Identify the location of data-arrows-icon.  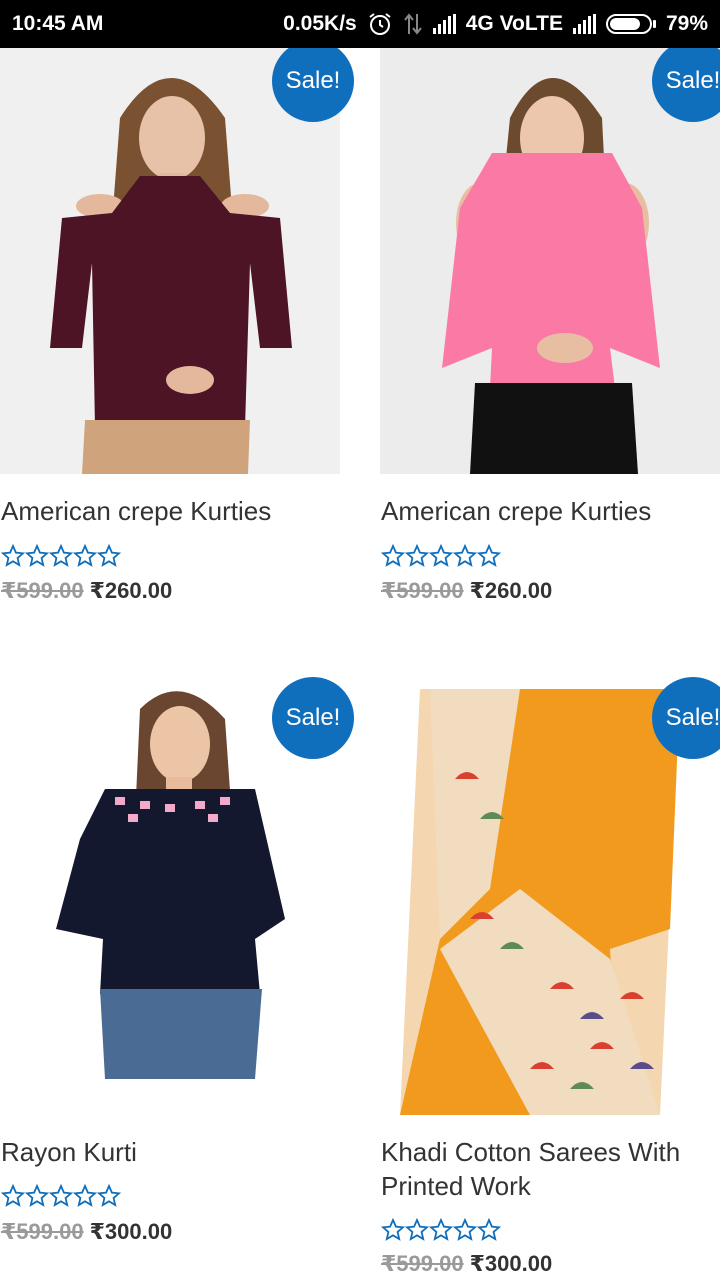
(413, 24).